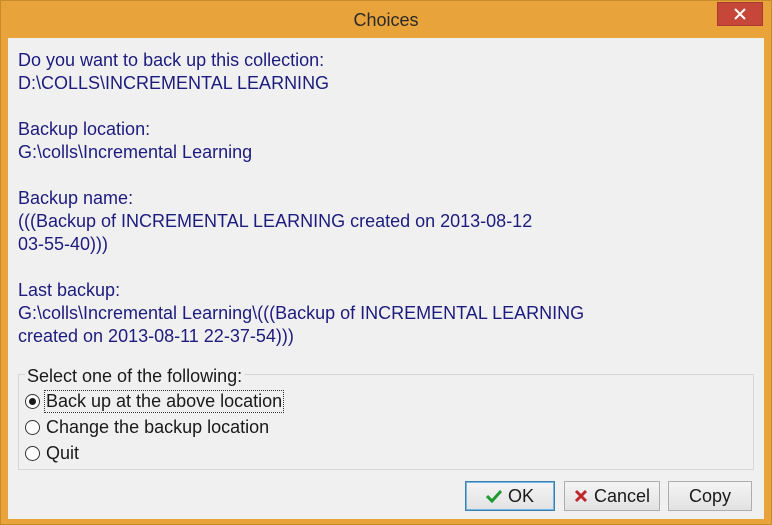  What do you see at coordinates (32, 453) in the screenshot?
I see `radio-quit` at bounding box center [32, 453].